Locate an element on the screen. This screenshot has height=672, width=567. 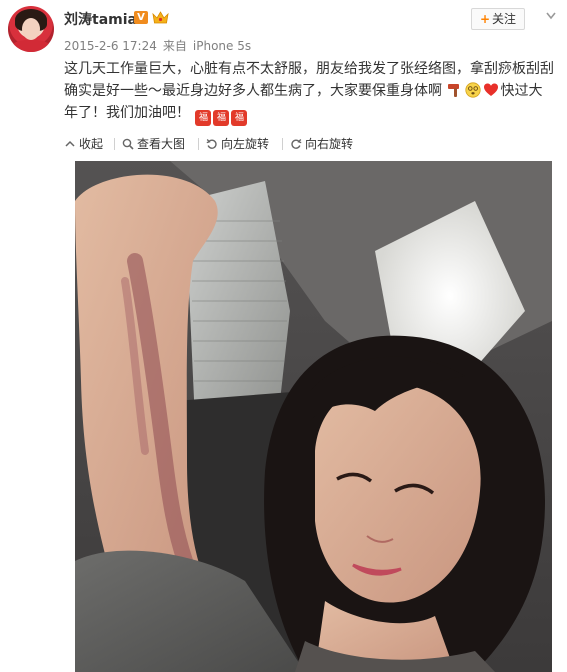
search-icon is located at coordinates (128, 144).